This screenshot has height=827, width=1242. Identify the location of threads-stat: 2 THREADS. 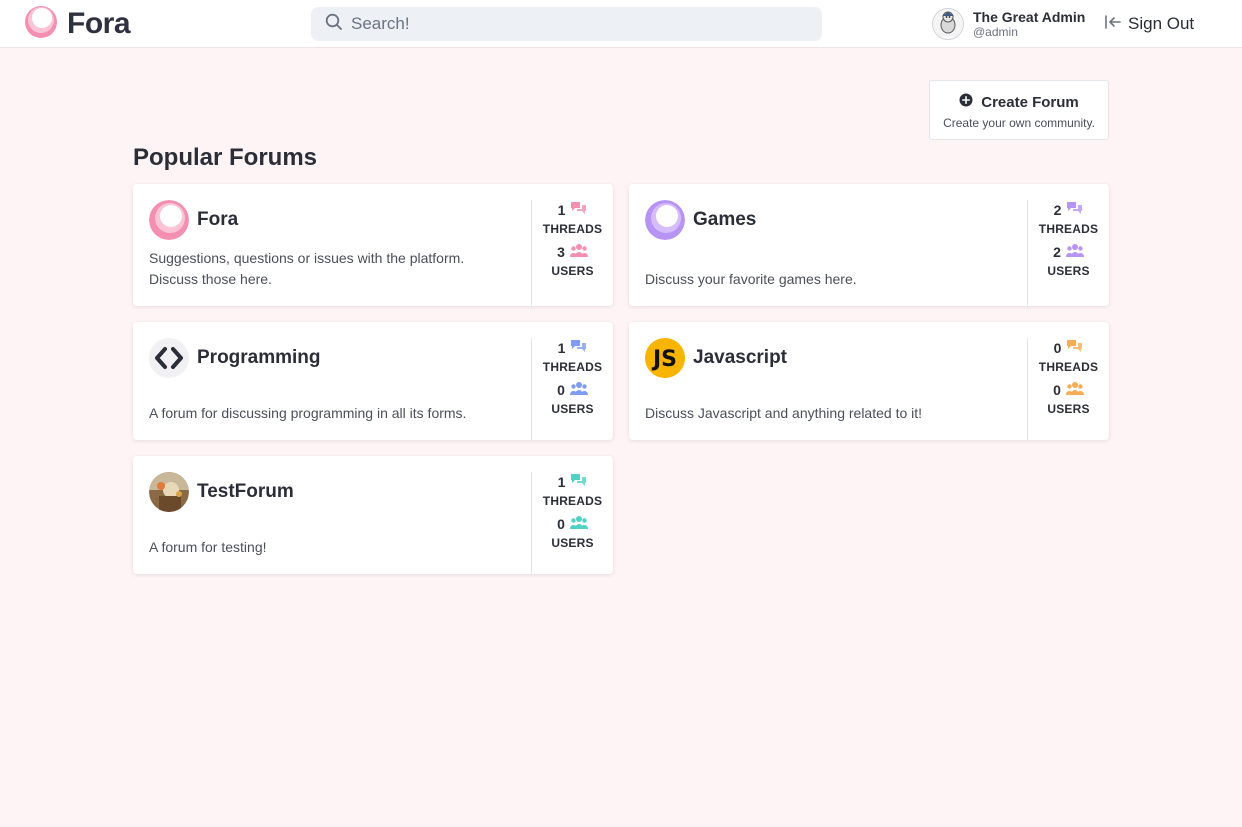
(1068, 218).